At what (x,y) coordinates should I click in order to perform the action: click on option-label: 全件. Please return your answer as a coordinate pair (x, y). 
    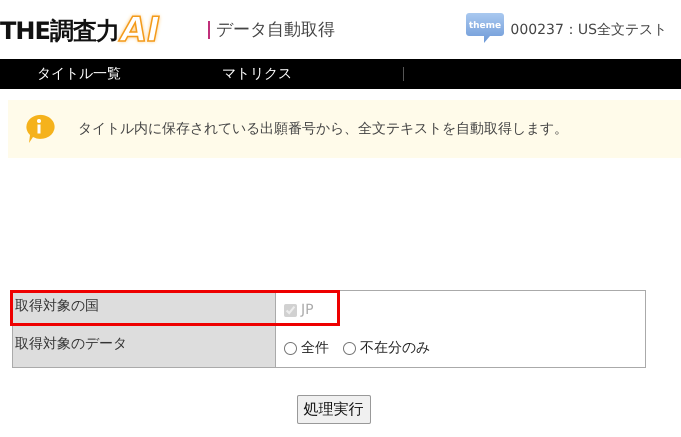
    Looking at the image, I should click on (315, 348).